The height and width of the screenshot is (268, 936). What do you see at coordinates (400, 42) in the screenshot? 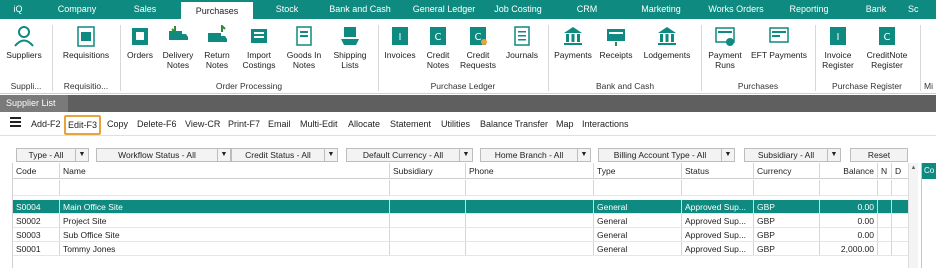
I see `invoices-button: I Invoices` at bounding box center [400, 42].